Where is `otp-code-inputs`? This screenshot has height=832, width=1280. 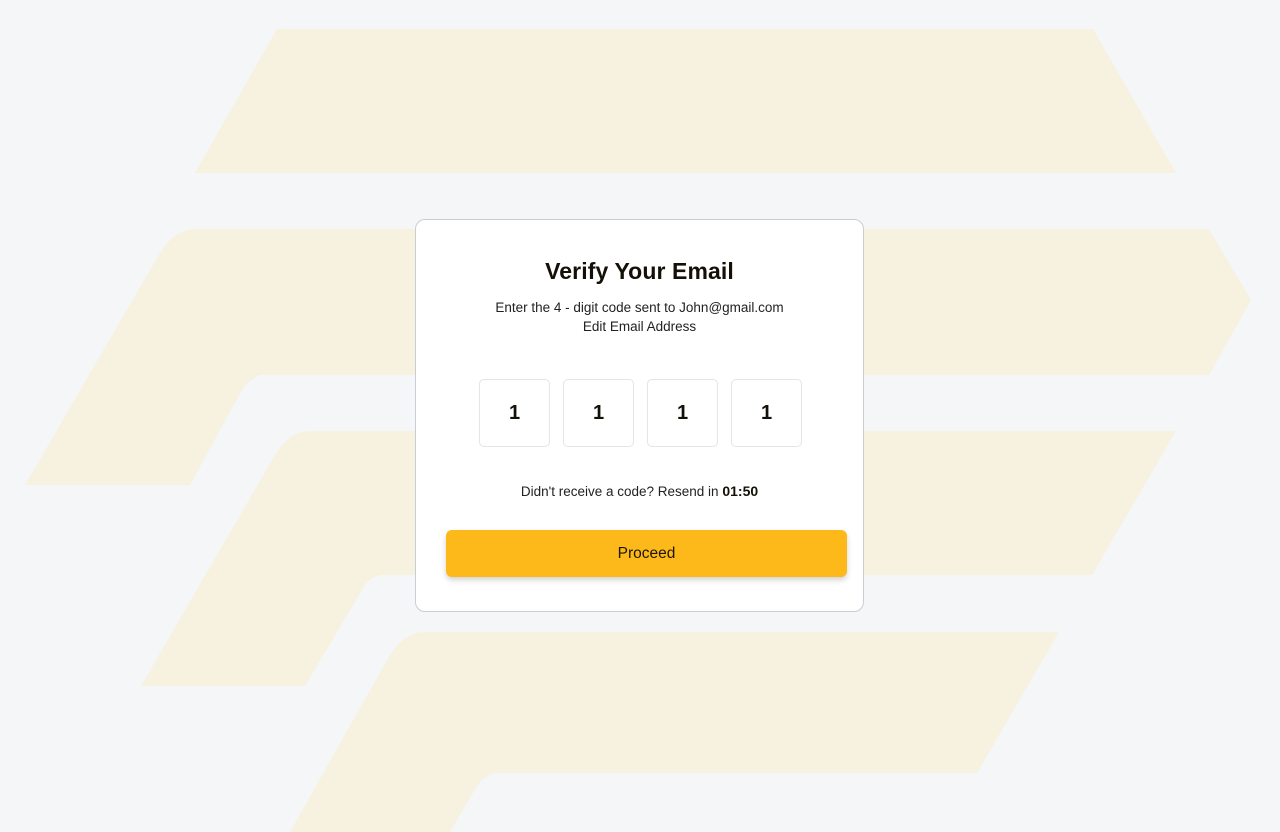
otp-code-inputs is located at coordinates (640, 413).